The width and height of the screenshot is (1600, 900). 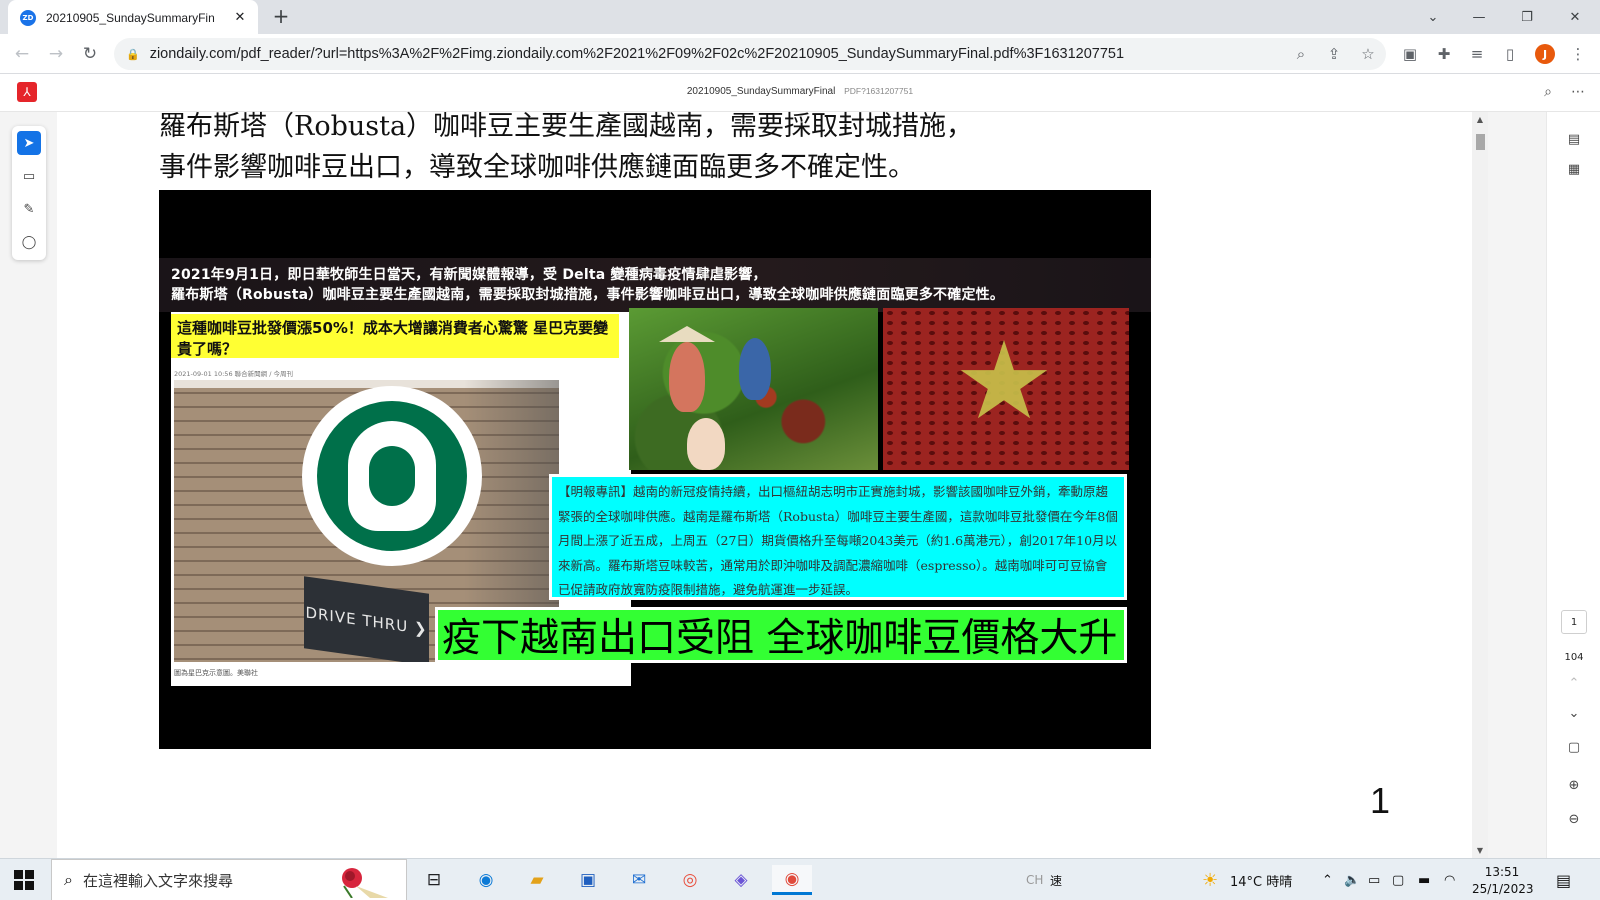 I want to click on taskbar-search-placeholder: 在這裡輸入文字來搜尋, so click(x=157, y=880).